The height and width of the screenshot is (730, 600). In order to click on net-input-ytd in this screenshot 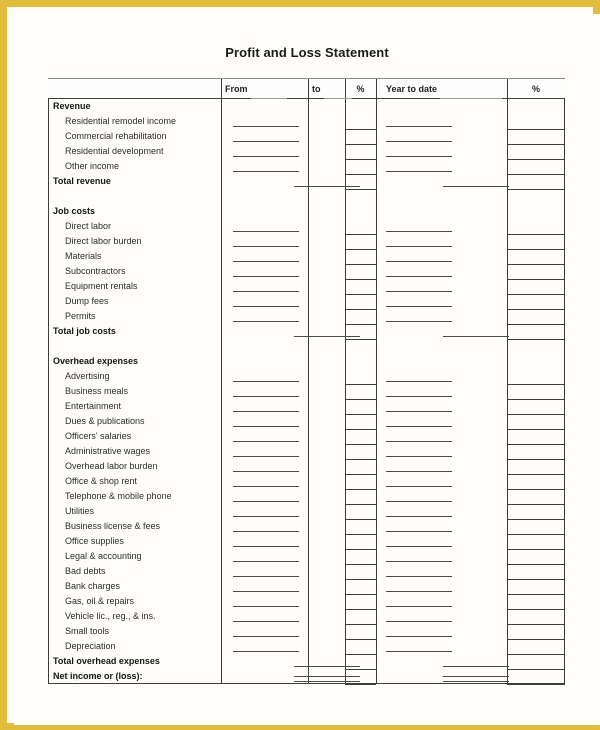, I will do `click(476, 676)`.